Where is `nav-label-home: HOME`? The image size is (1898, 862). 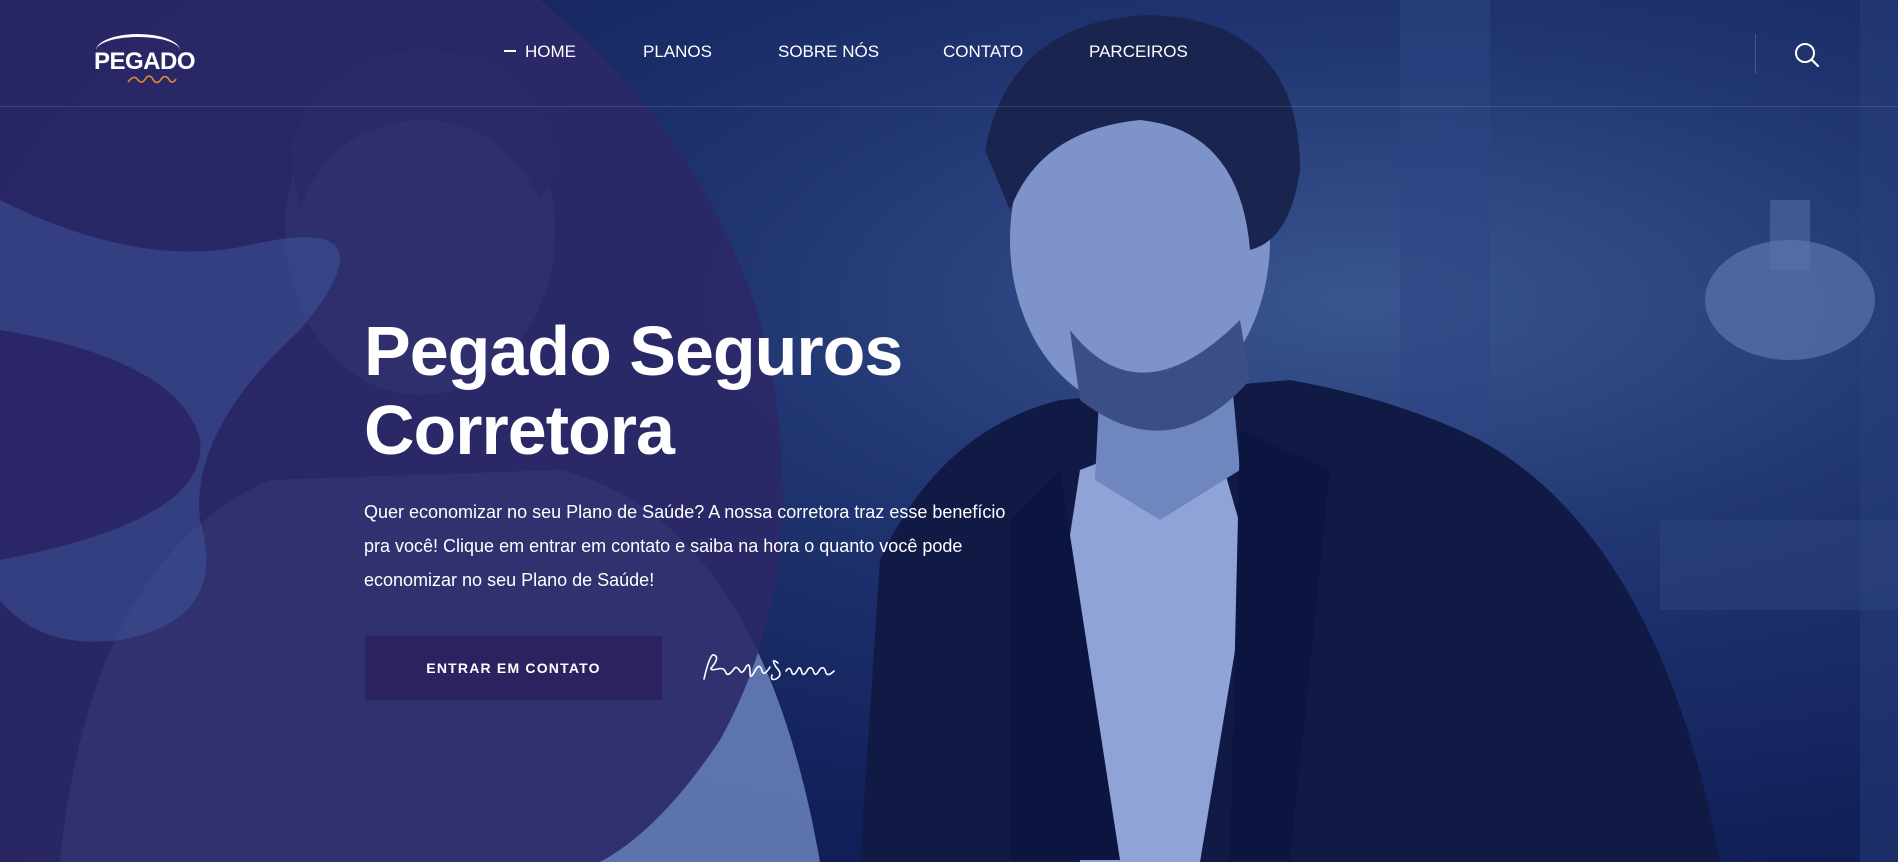 nav-label-home: HOME is located at coordinates (550, 51).